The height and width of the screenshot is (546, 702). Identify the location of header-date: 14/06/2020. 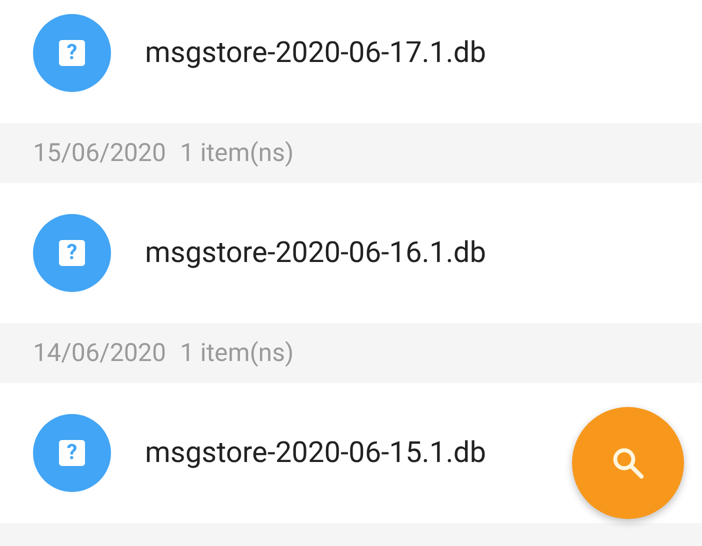
(99, 353).